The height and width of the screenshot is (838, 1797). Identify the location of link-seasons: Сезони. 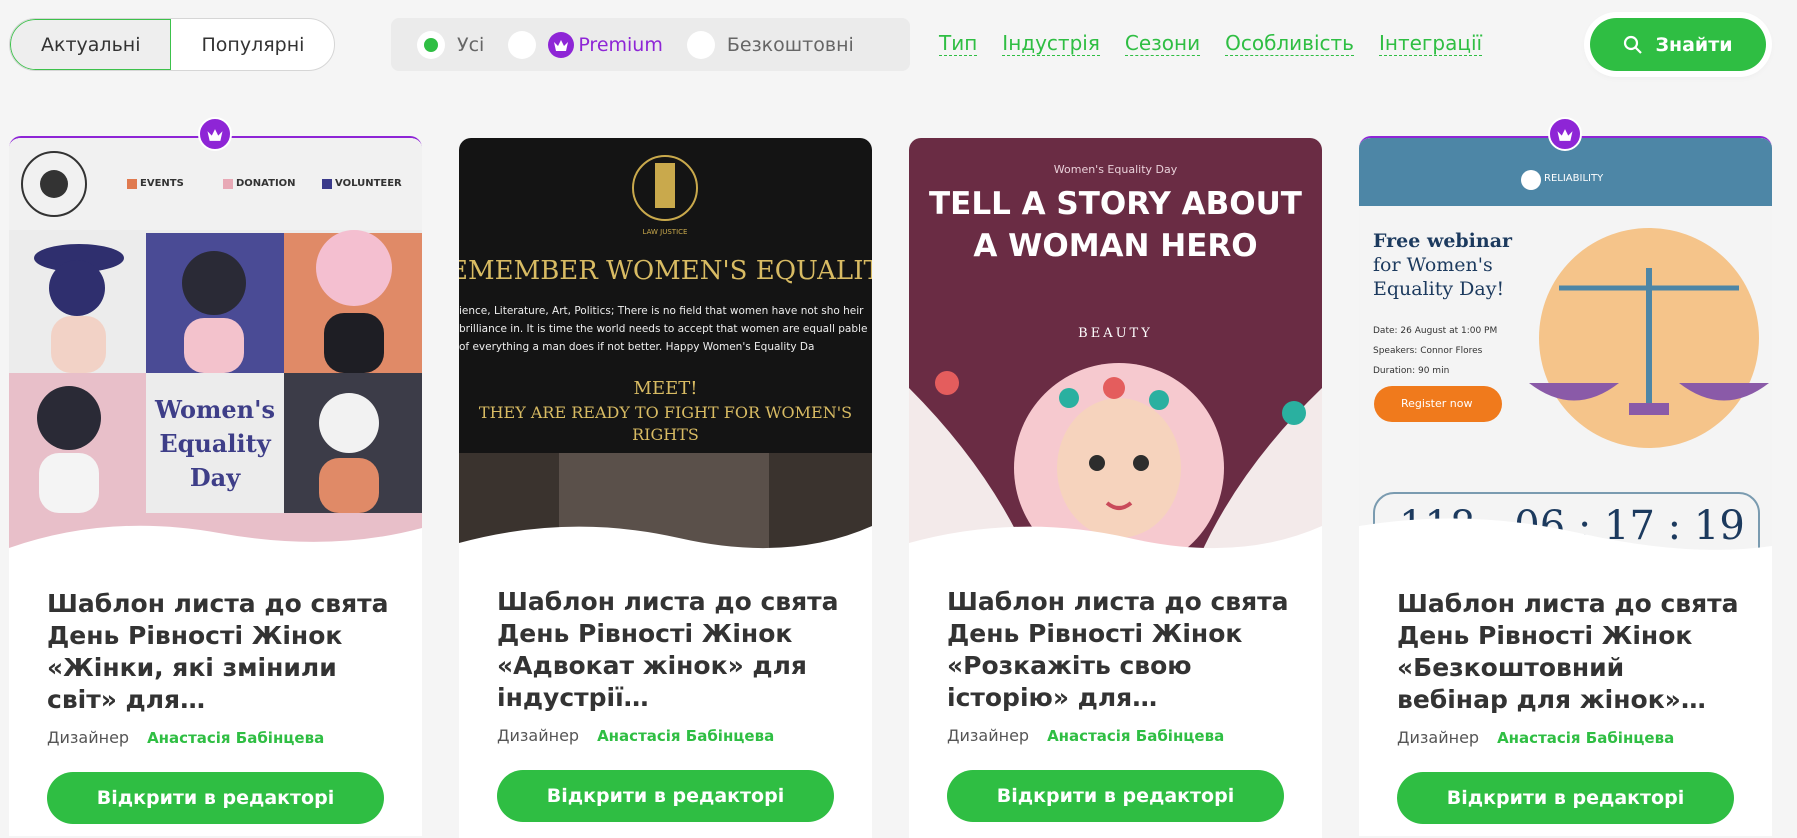
(1162, 43).